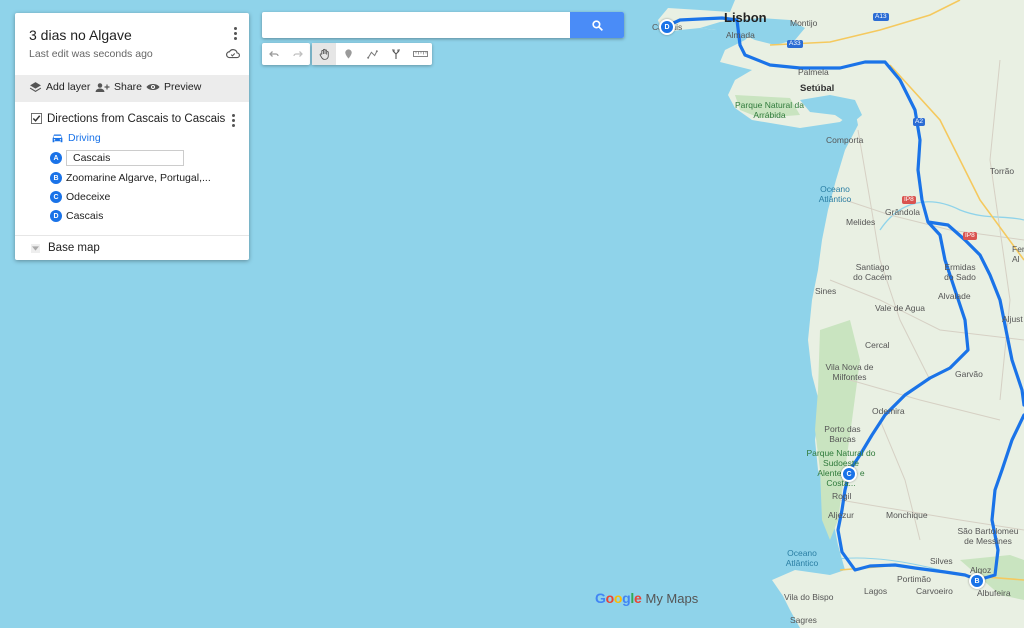 The width and height of the screenshot is (1024, 628). I want to click on google-wordmark: Google, so click(618, 598).